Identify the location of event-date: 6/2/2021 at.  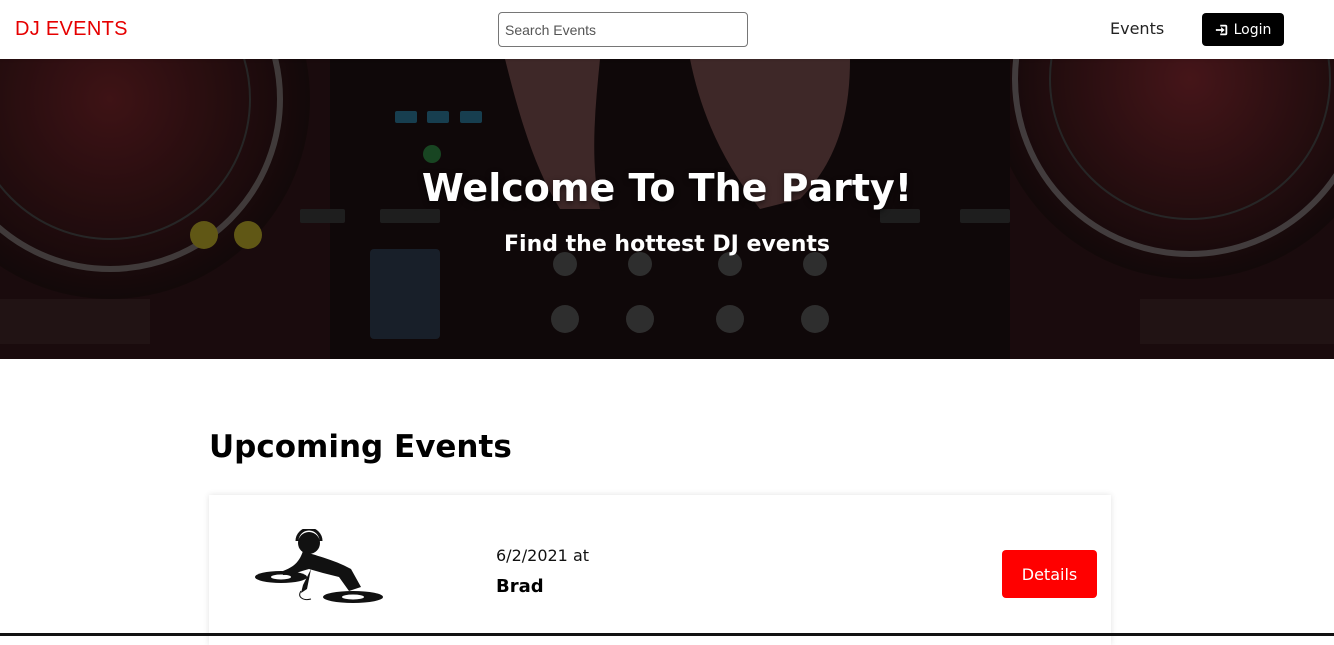
(543, 555).